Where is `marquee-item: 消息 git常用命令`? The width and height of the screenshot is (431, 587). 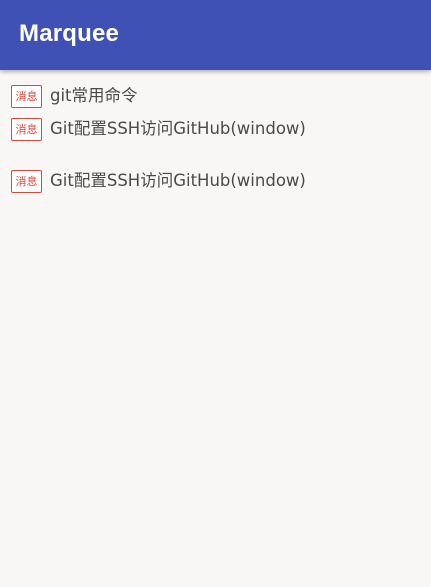
marquee-item: 消息 git常用命令 is located at coordinates (74, 96).